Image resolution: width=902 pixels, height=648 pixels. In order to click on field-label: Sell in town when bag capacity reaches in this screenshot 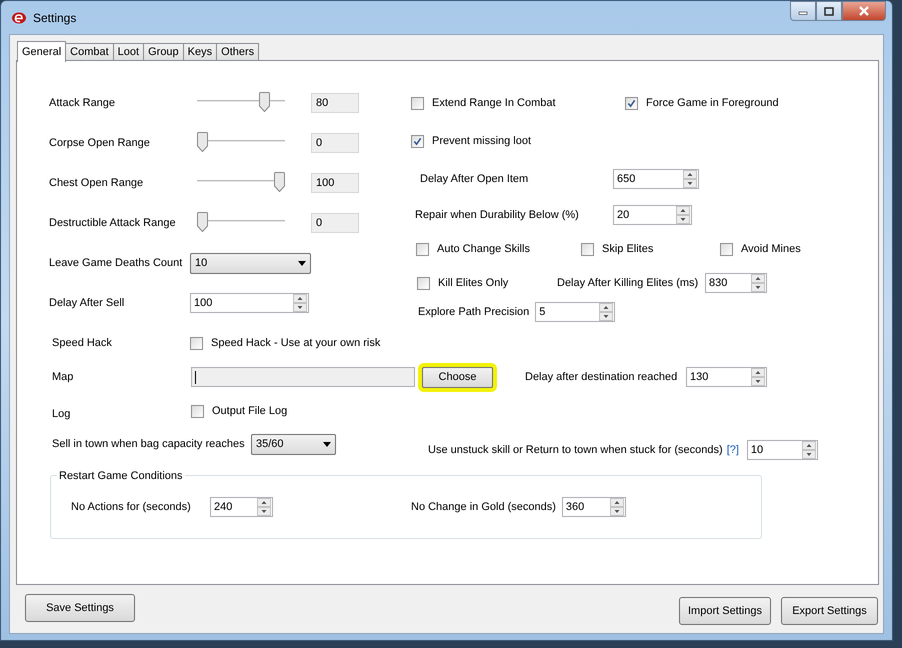, I will do `click(149, 444)`.